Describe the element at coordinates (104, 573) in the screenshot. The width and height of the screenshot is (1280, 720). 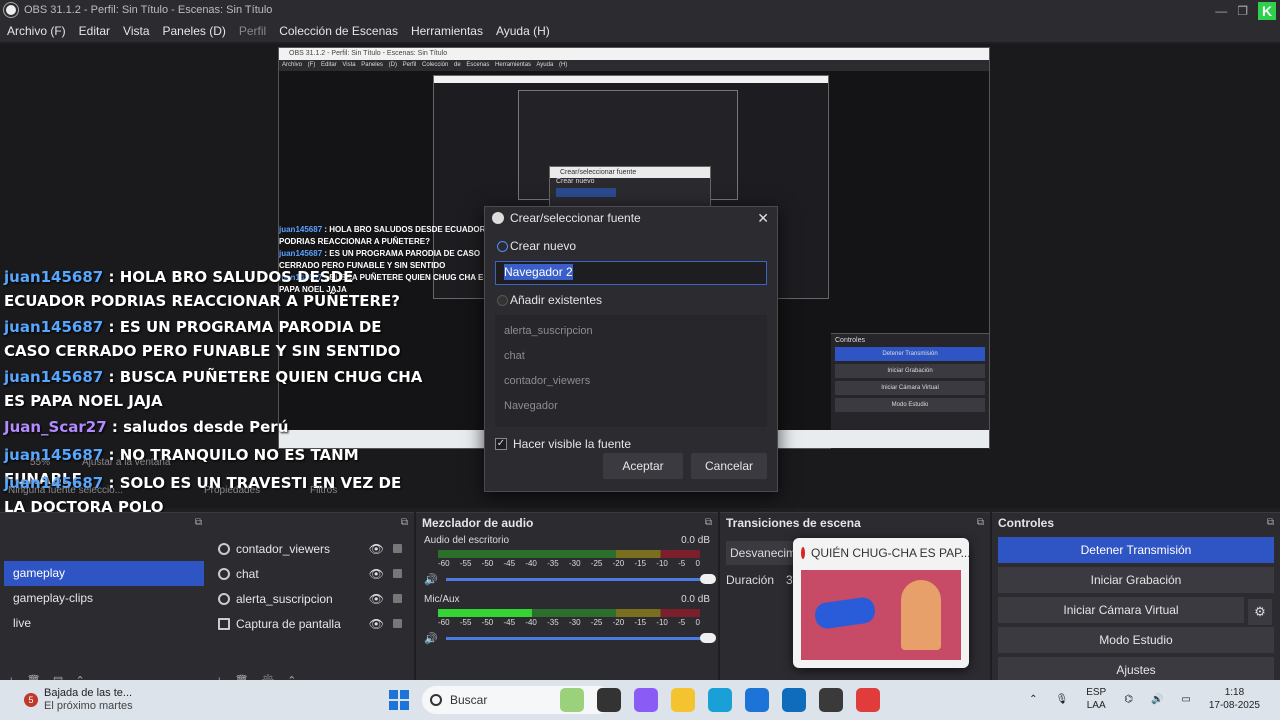
I see `scene-item-gameplay: gameplay` at that location.